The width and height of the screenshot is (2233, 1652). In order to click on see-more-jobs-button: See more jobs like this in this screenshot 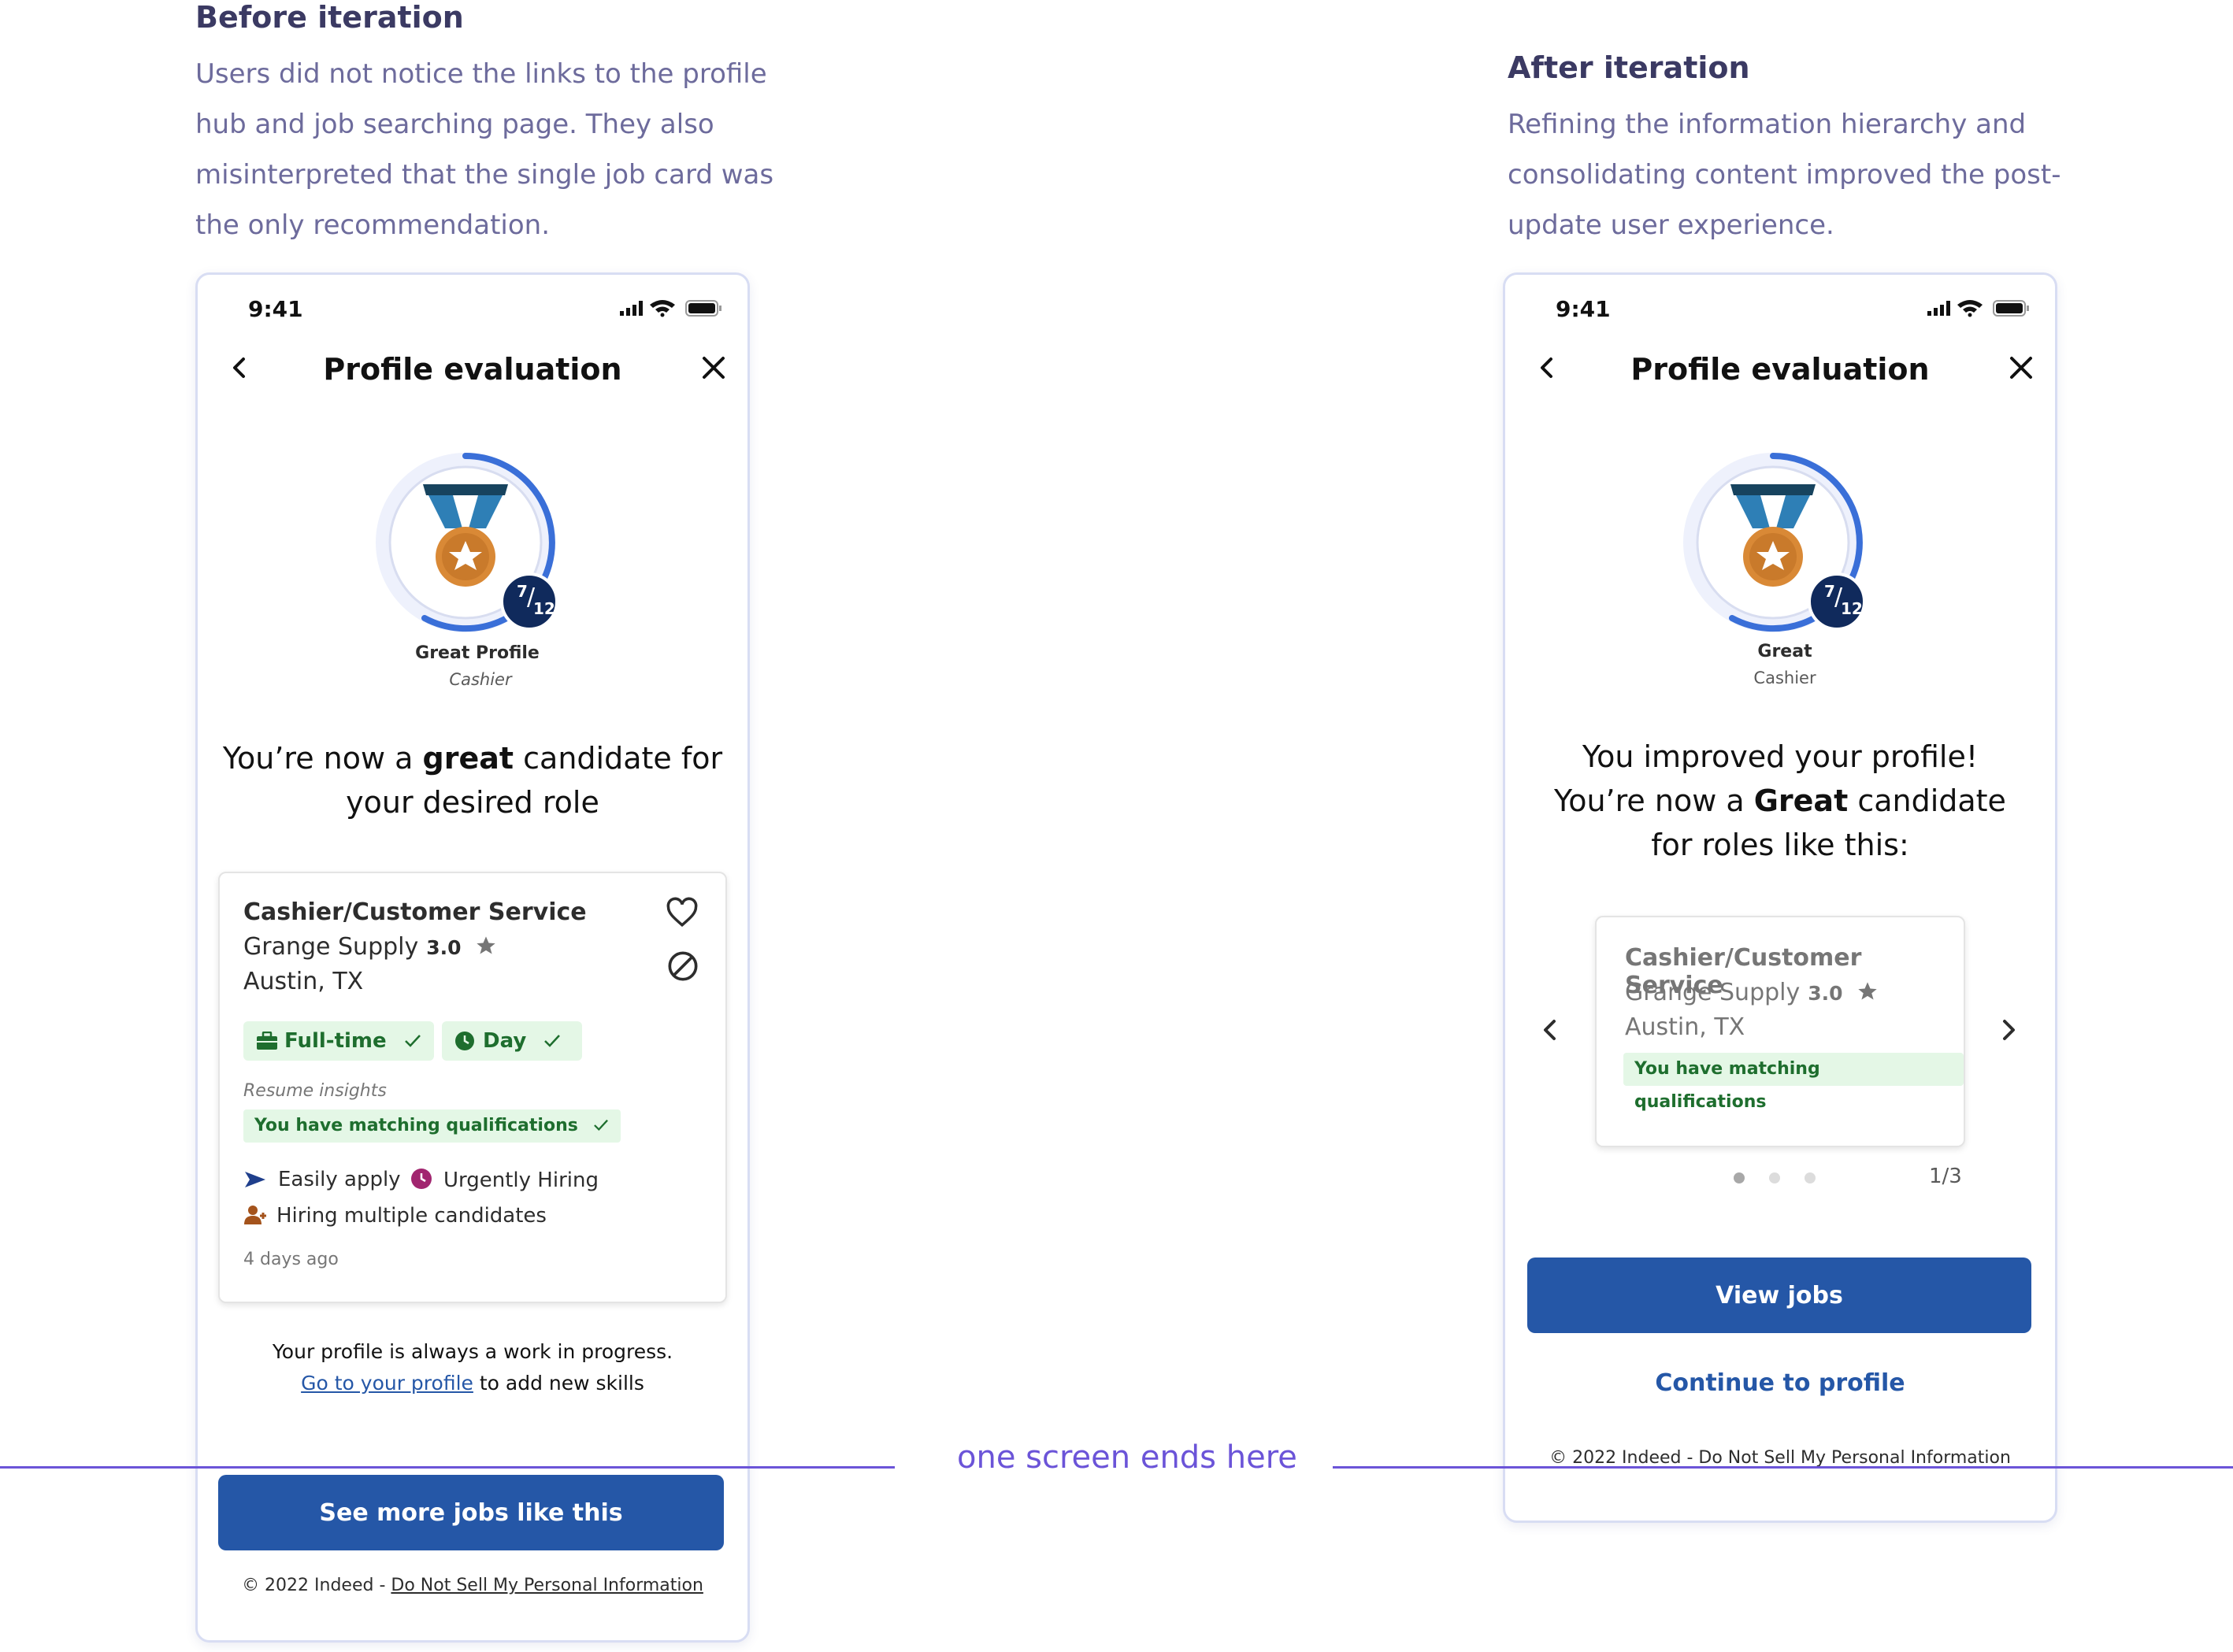, I will do `click(471, 1512)`.